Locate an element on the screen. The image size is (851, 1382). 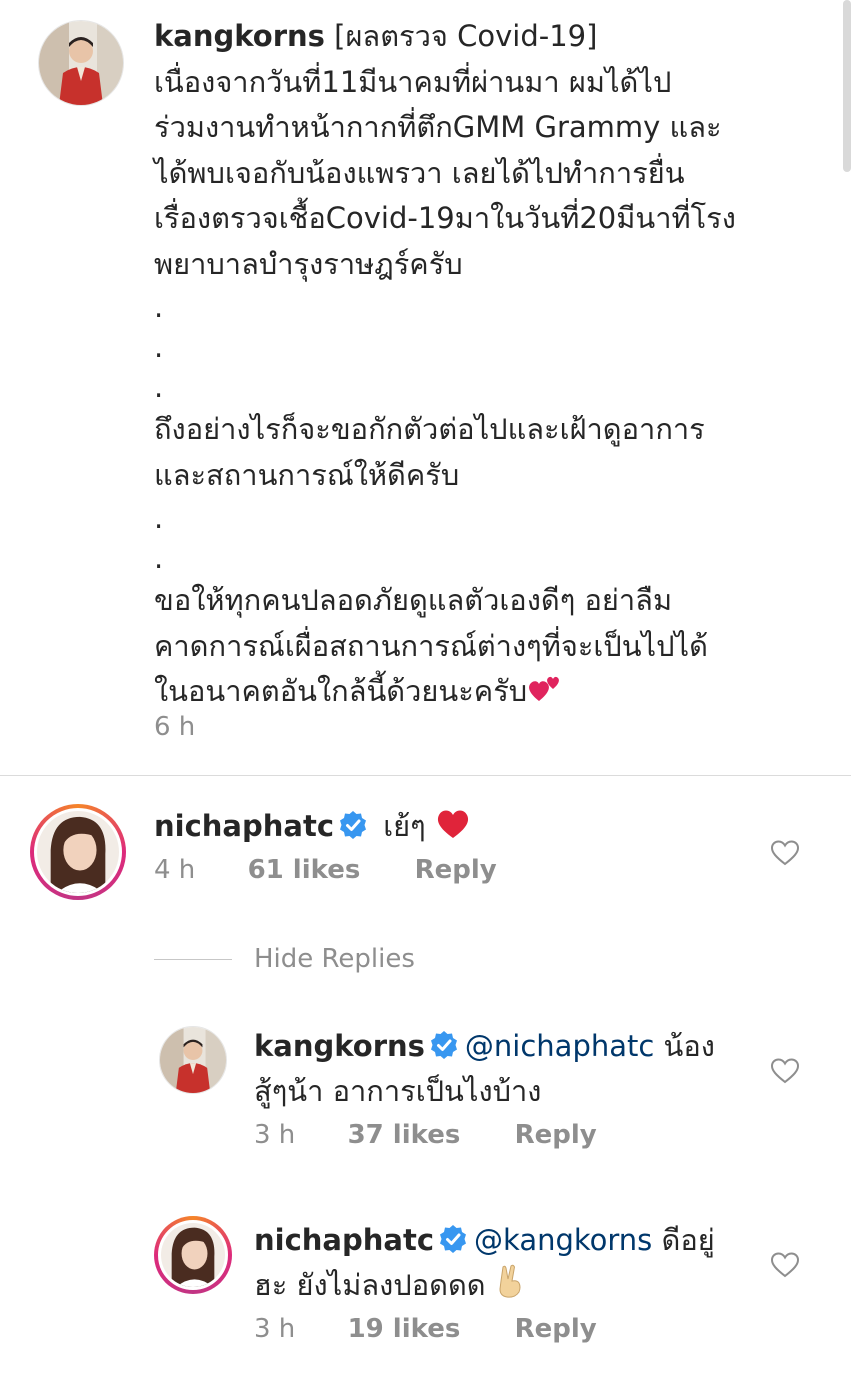
hide-replies-button: Hide Replies is located at coordinates (284, 959).